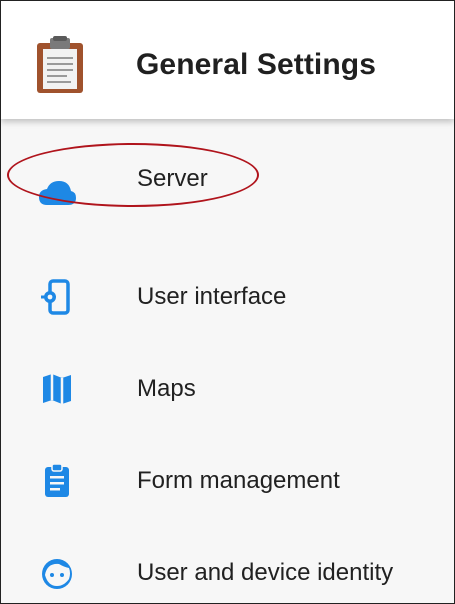  What do you see at coordinates (57, 573) in the screenshot?
I see `face-icon` at bounding box center [57, 573].